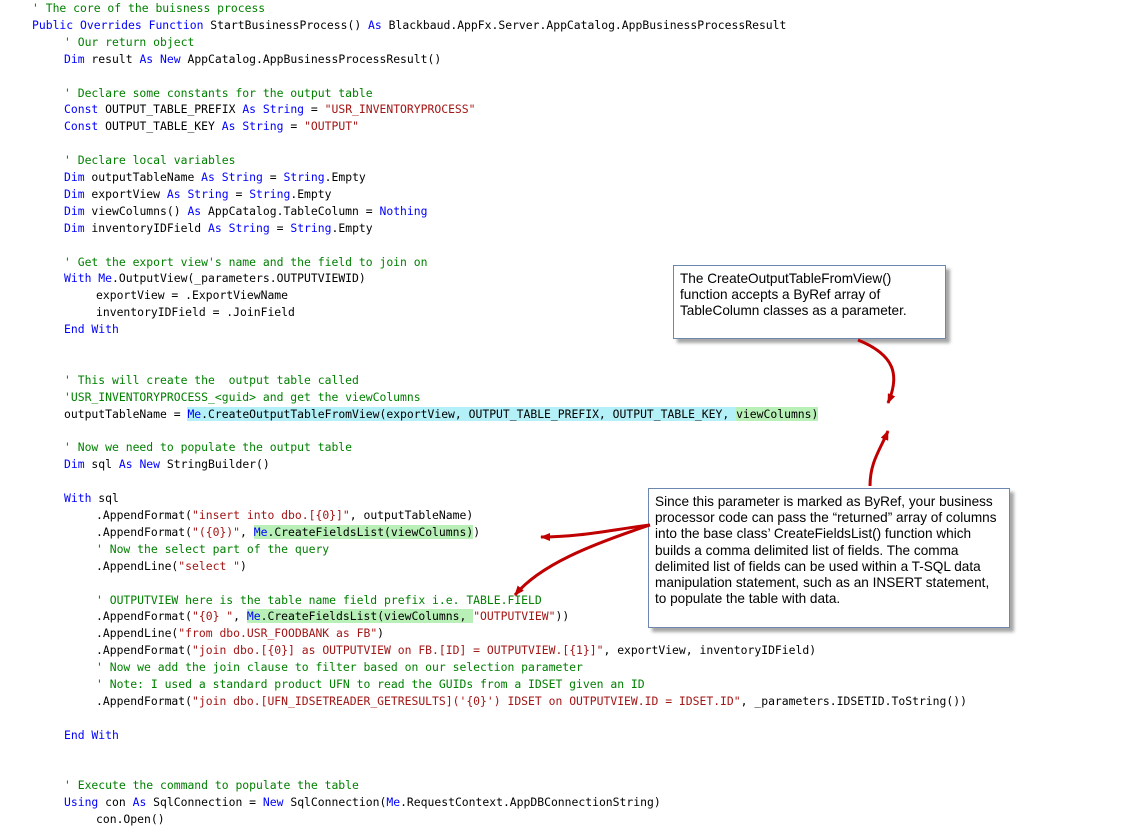 The height and width of the screenshot is (828, 1132). I want to click on code-line: ' Now the select part of the query, so click(212, 549).